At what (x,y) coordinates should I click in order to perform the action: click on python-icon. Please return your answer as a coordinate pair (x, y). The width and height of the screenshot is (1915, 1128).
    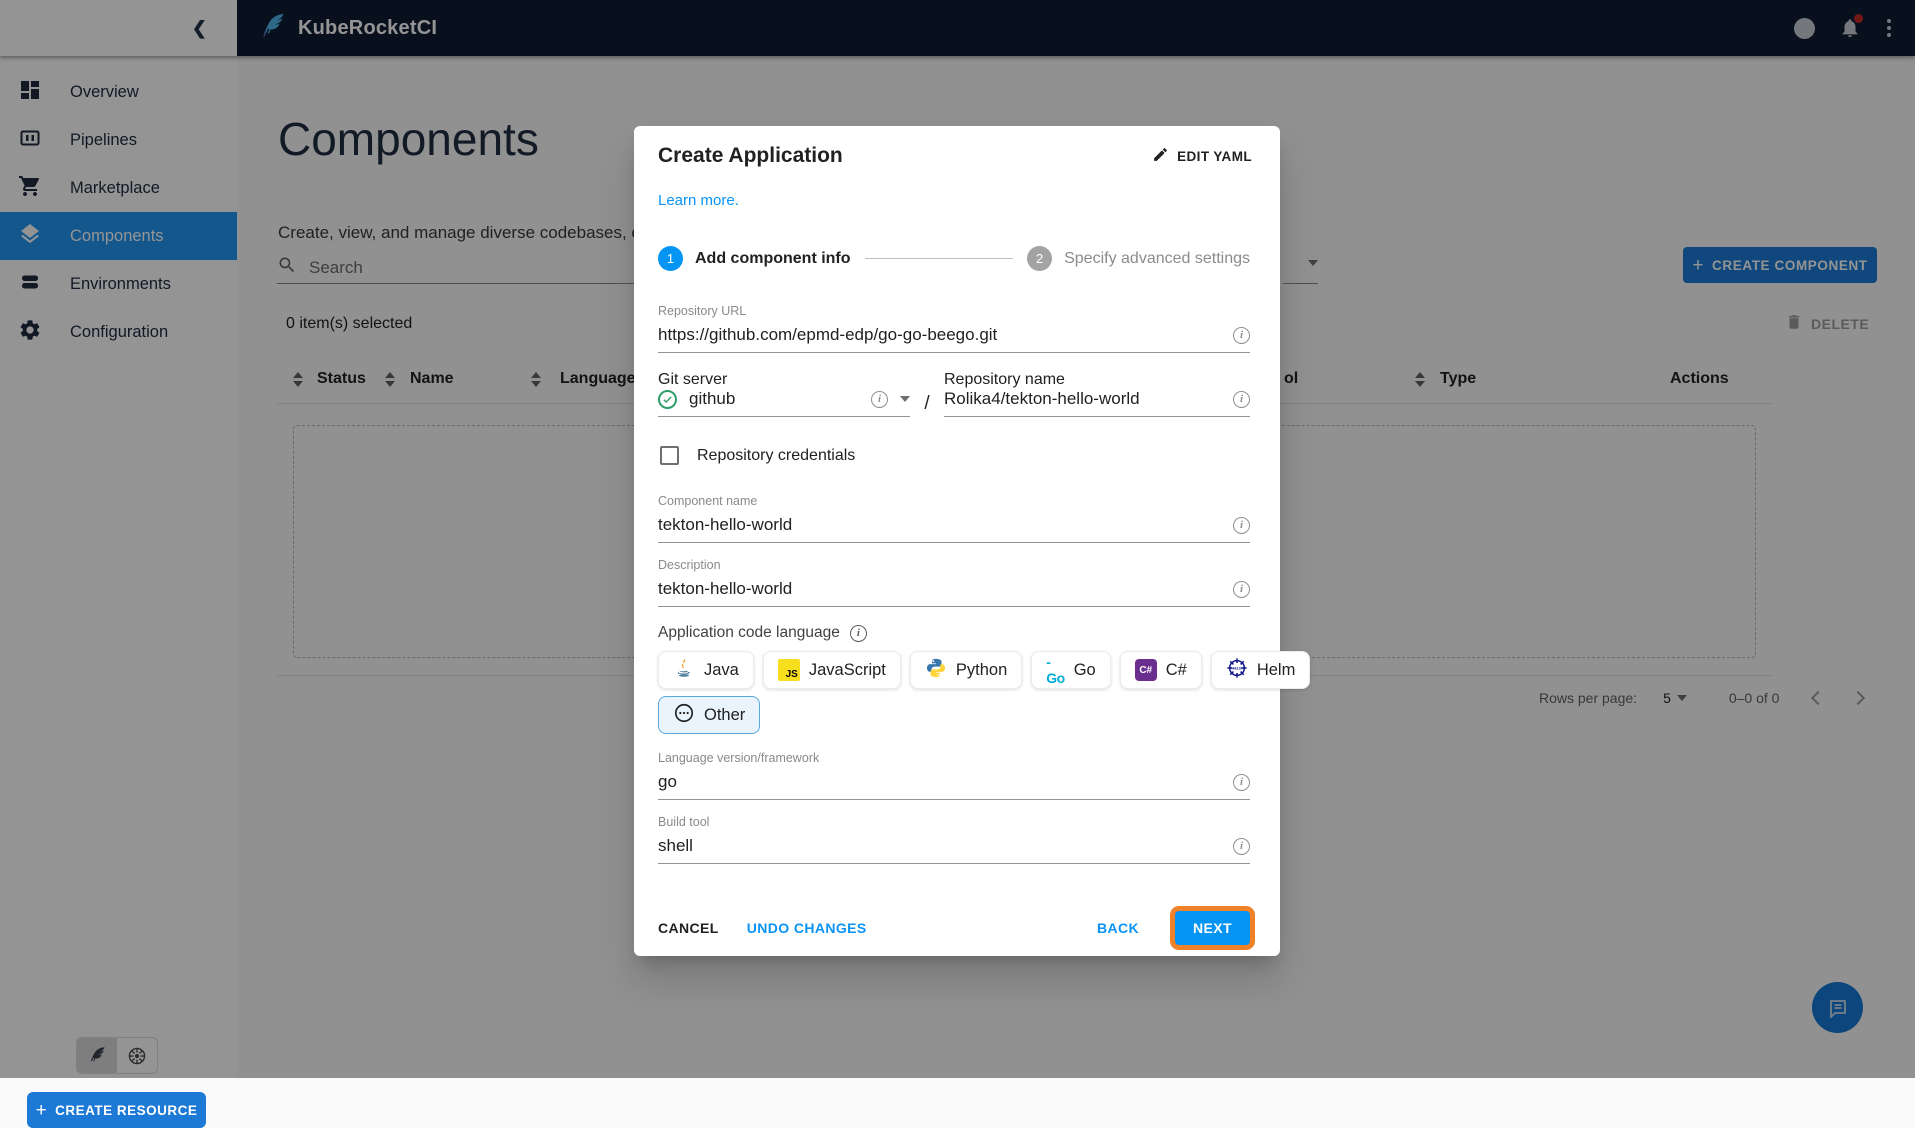
    Looking at the image, I should click on (936, 670).